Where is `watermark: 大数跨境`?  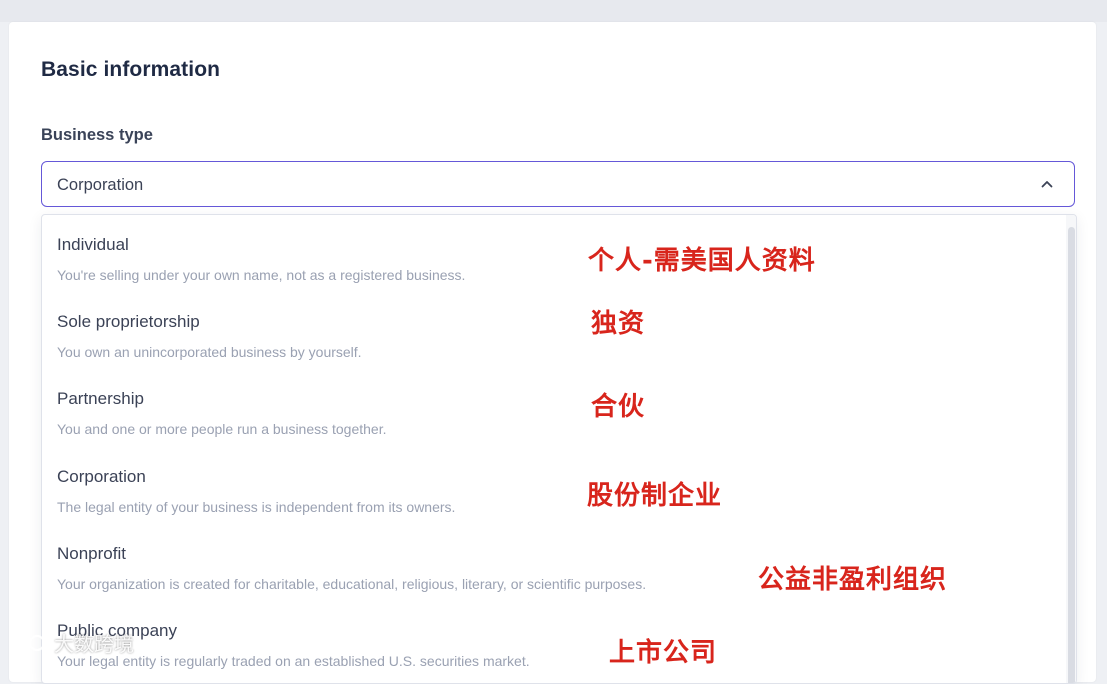 watermark: 大数跨境 is located at coordinates (70, 642).